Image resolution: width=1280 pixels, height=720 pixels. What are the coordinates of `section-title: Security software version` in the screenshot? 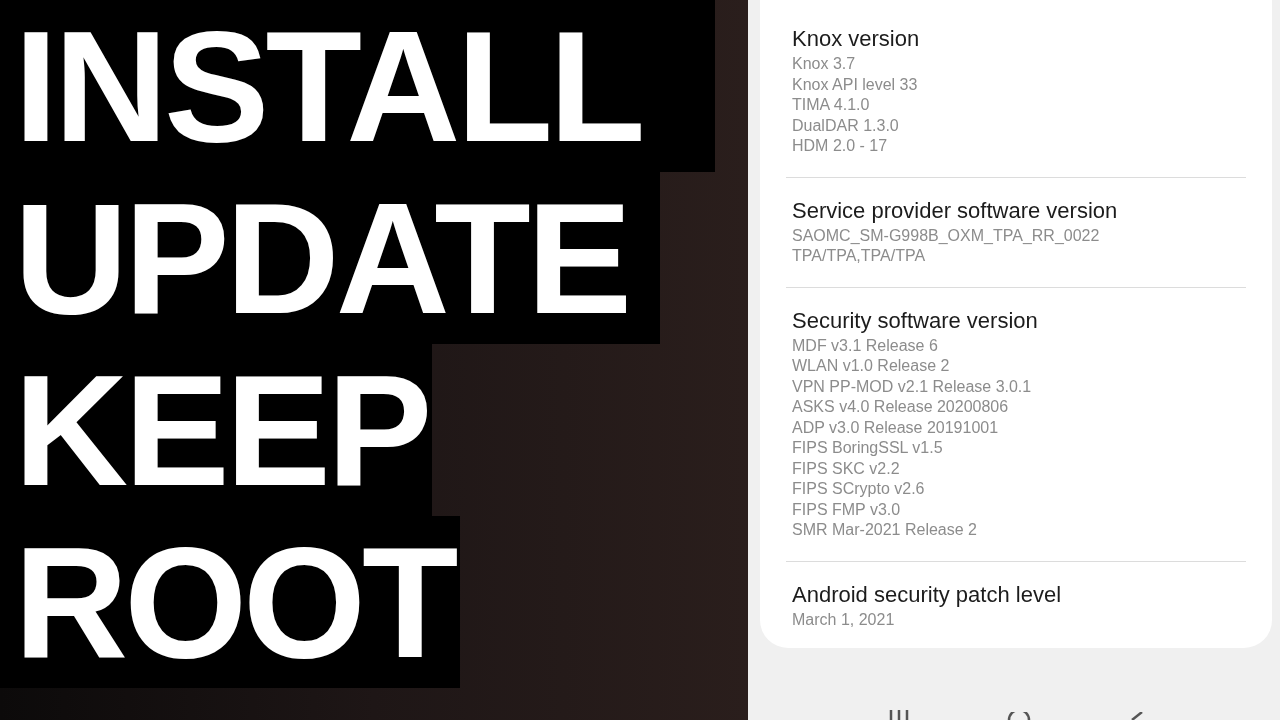 It's located at (915, 320).